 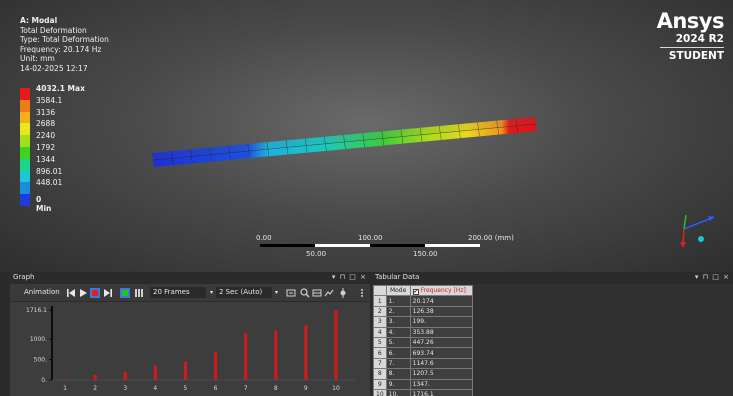 I want to click on play-icon, so click(x=83, y=293).